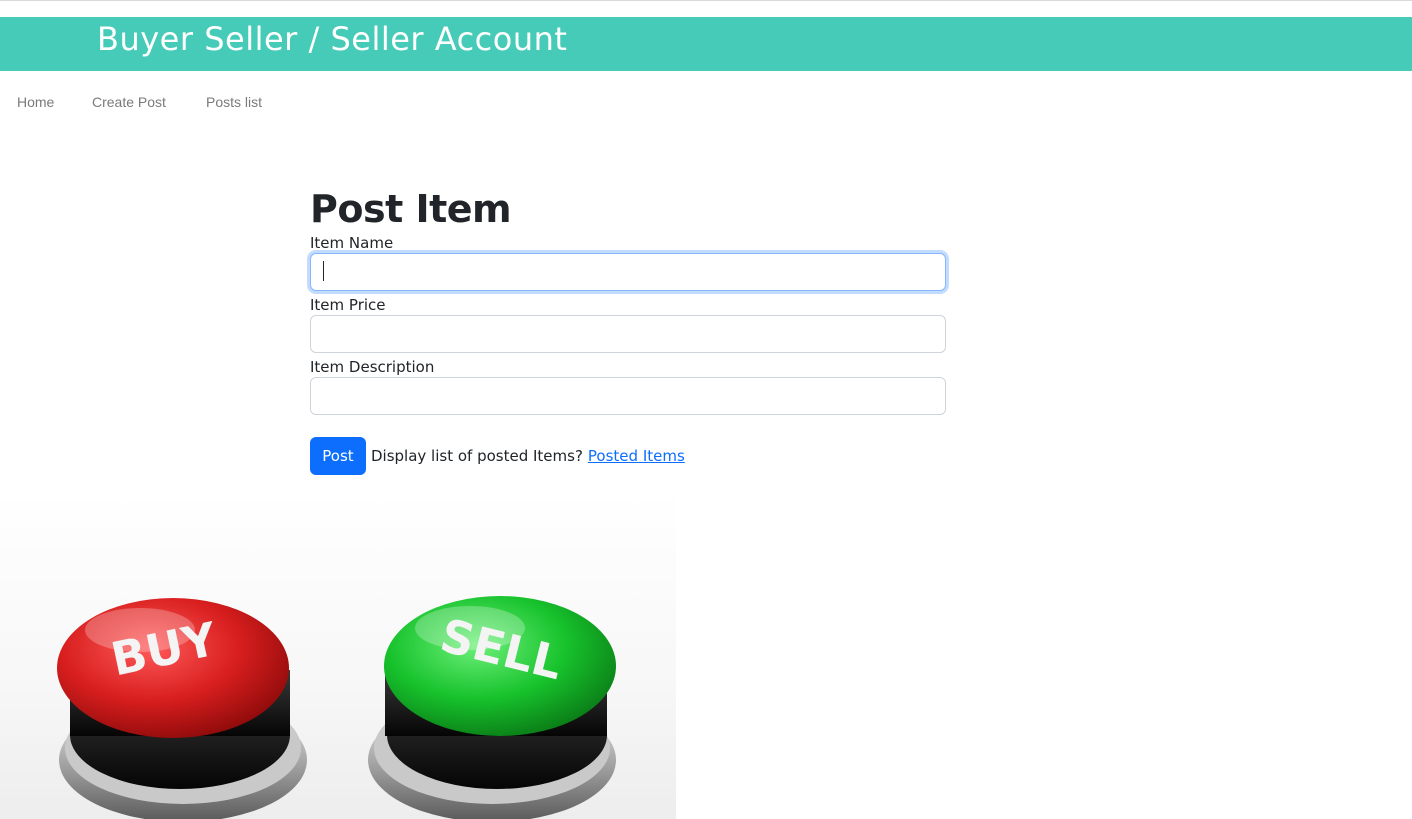 The image size is (1412, 819). What do you see at coordinates (477, 456) in the screenshot?
I see `posted-items-helper-text: Display list of posted Items?` at bounding box center [477, 456].